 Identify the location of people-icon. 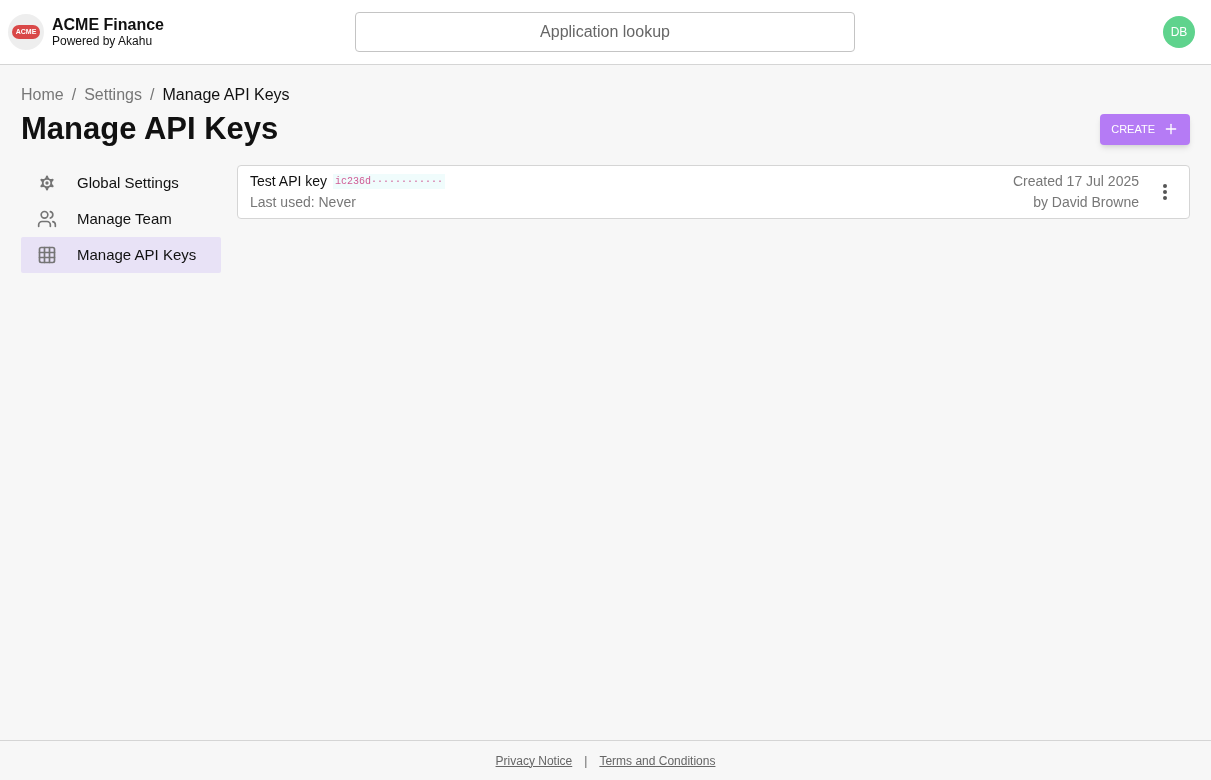
(47, 219).